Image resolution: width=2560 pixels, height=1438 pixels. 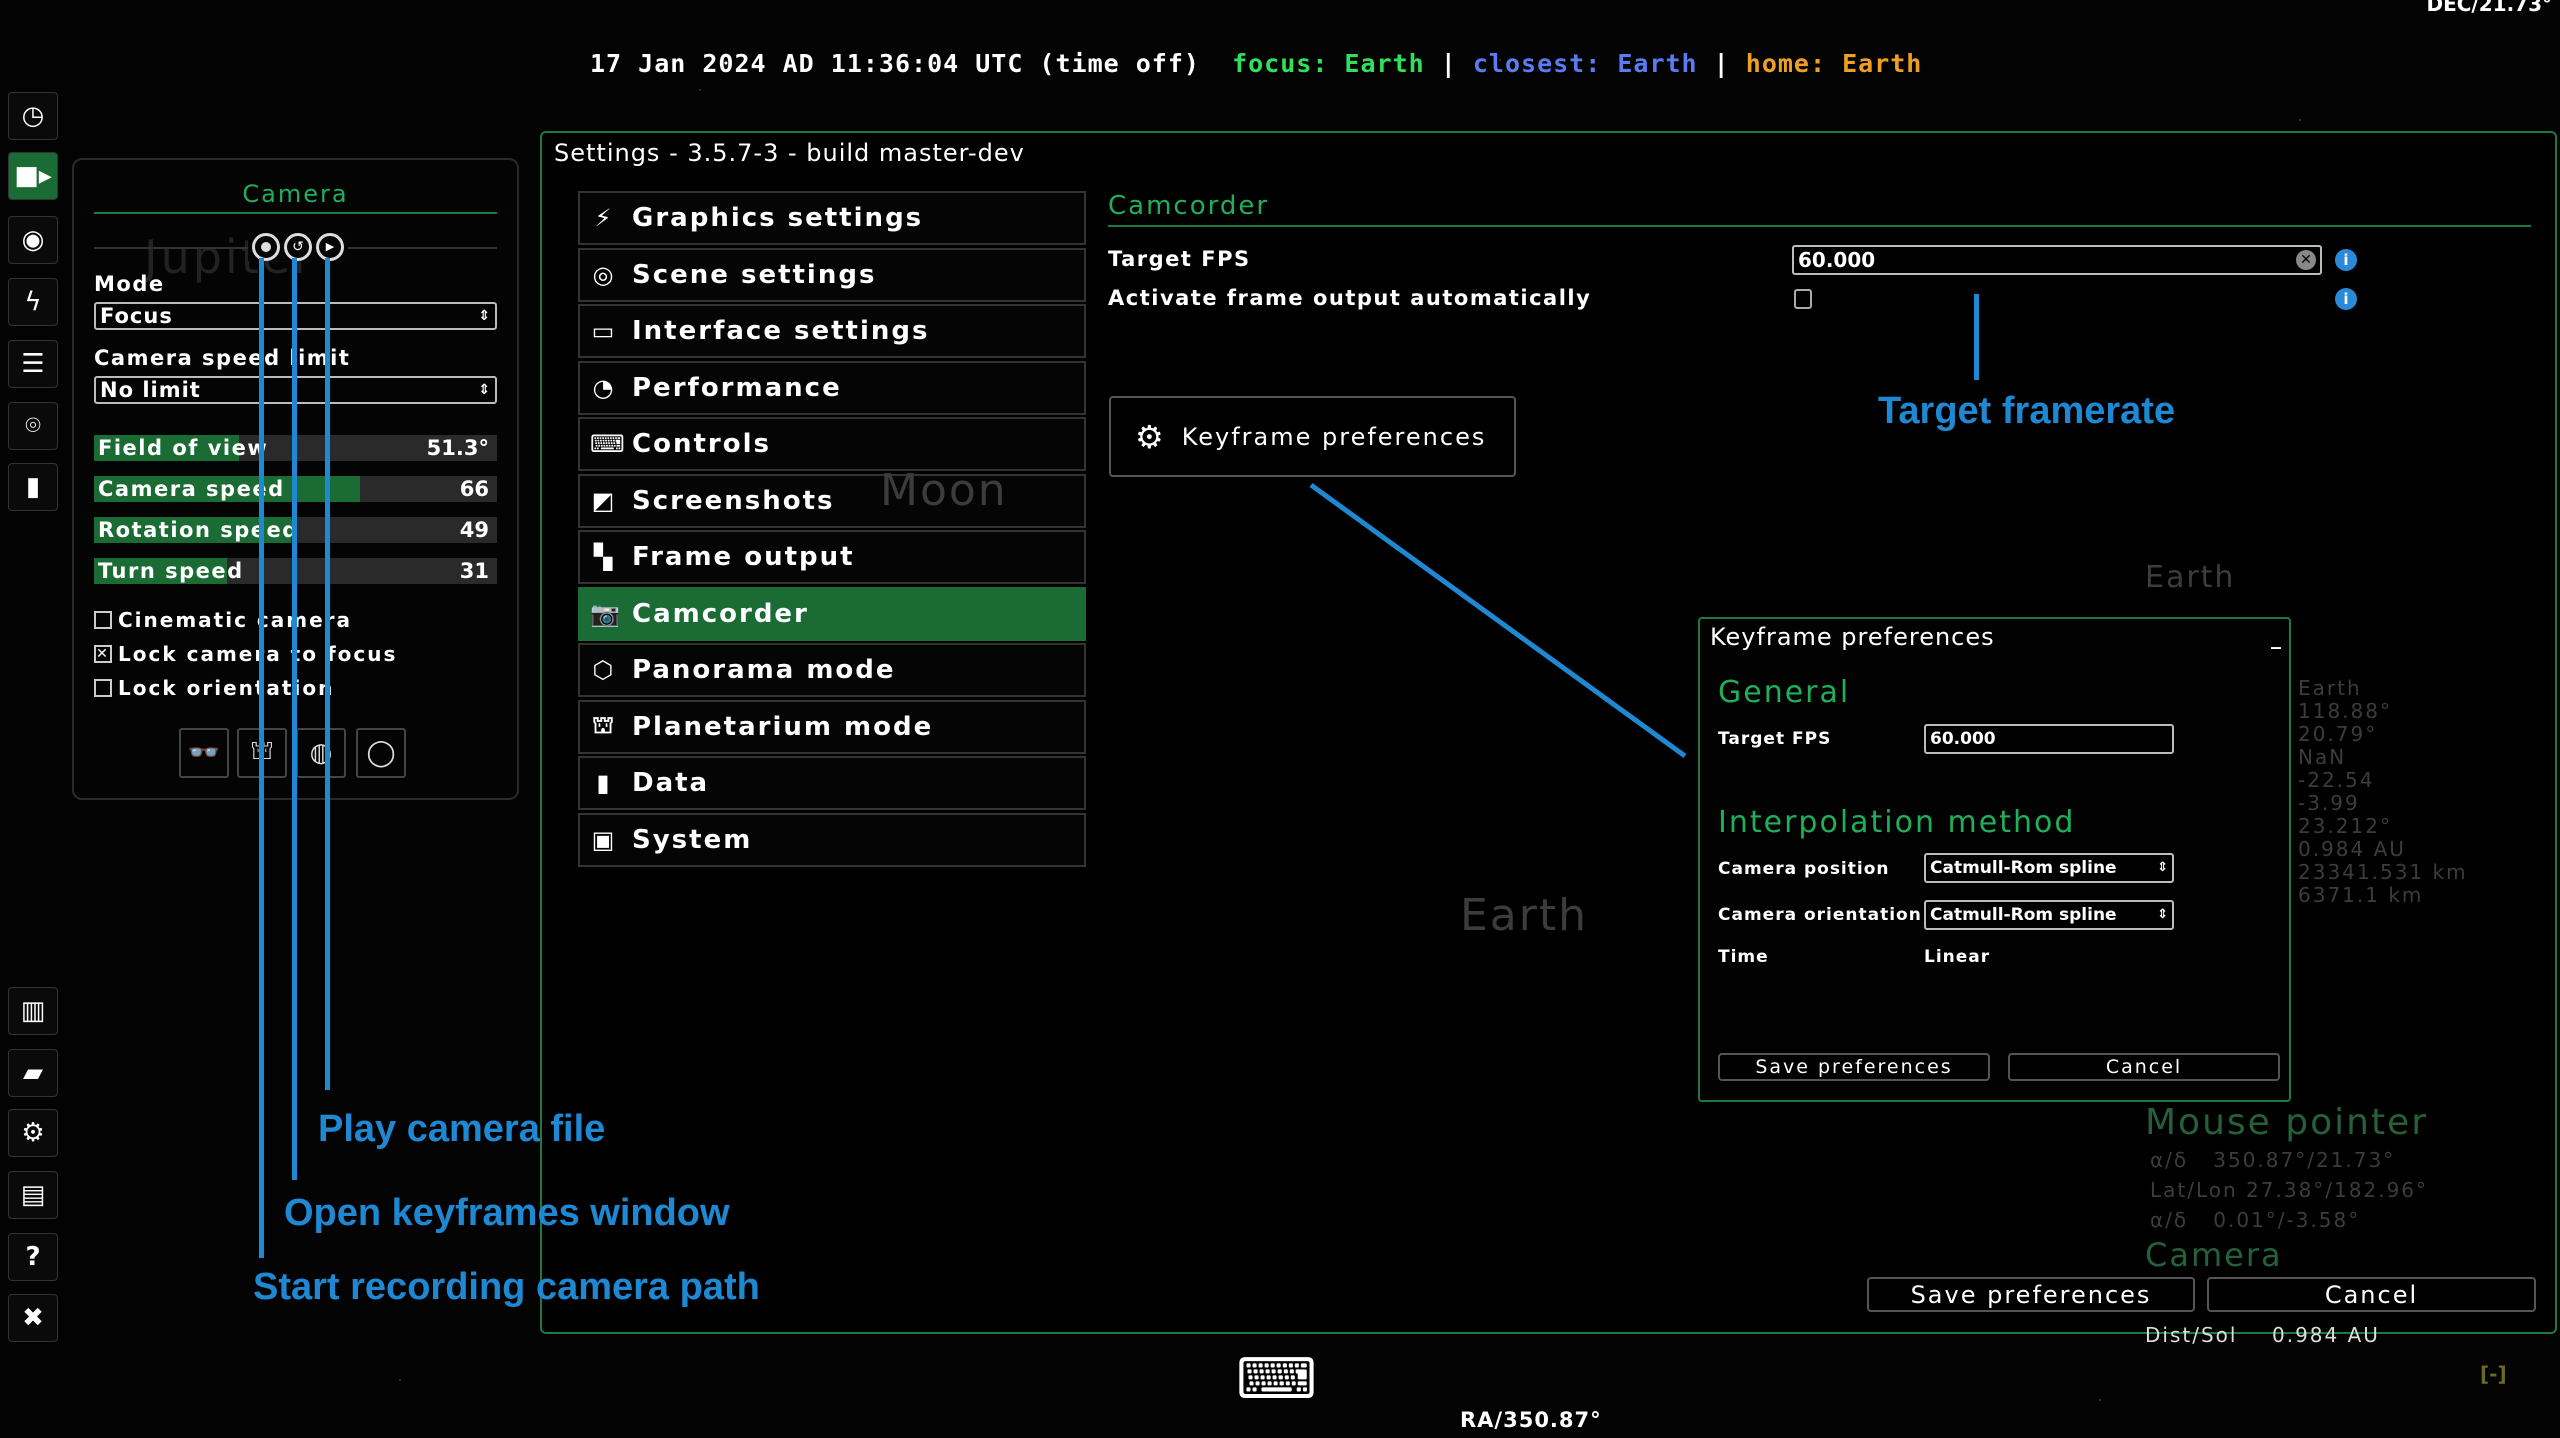 What do you see at coordinates (2306, 260) in the screenshot?
I see `clear-icon: ✕` at bounding box center [2306, 260].